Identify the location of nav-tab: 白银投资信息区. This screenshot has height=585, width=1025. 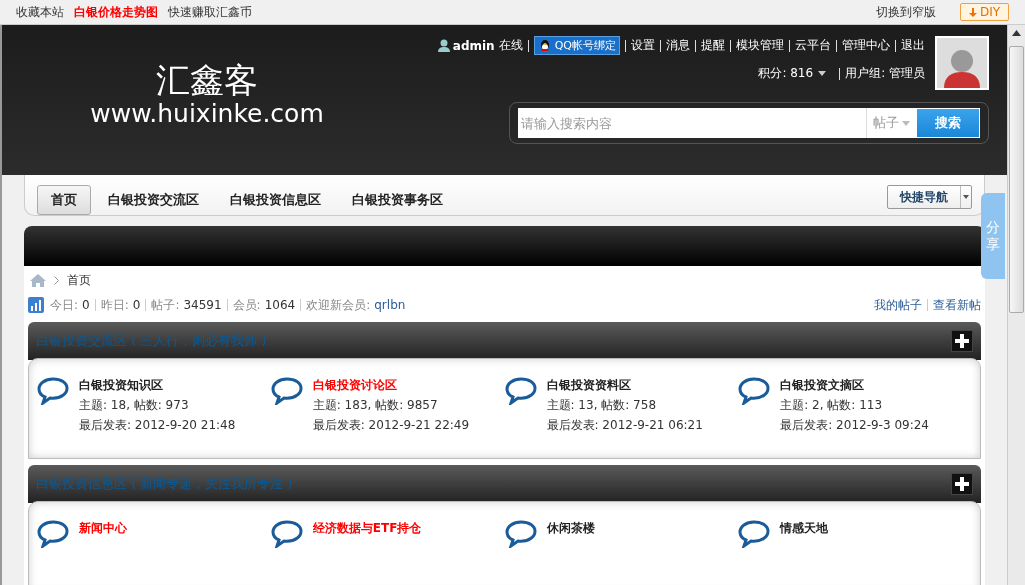
(275, 200).